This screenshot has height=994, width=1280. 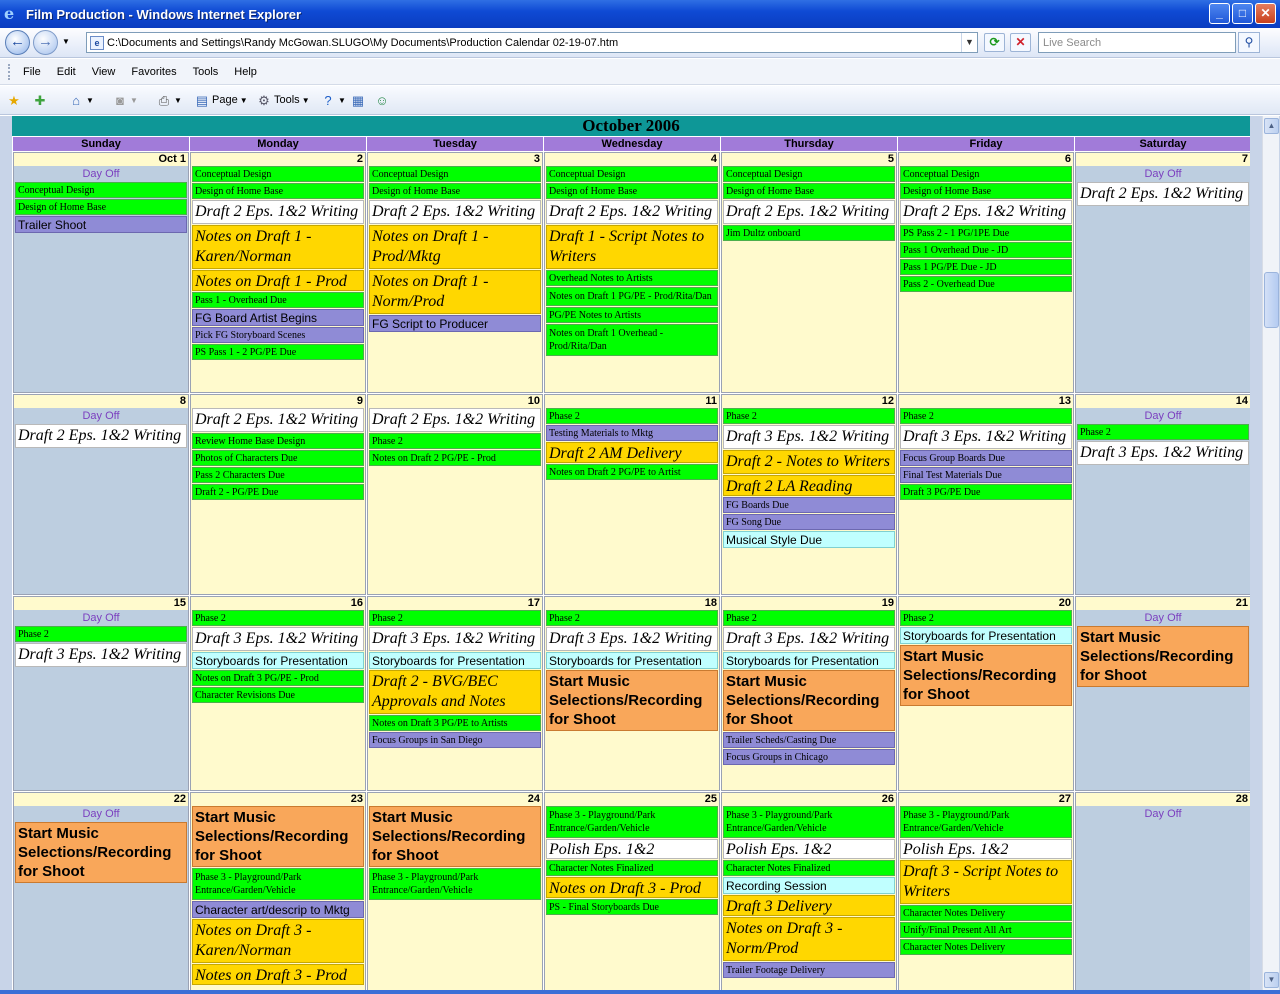 What do you see at coordinates (986, 947) in the screenshot?
I see `calendar-event: Character Notes Delivery` at bounding box center [986, 947].